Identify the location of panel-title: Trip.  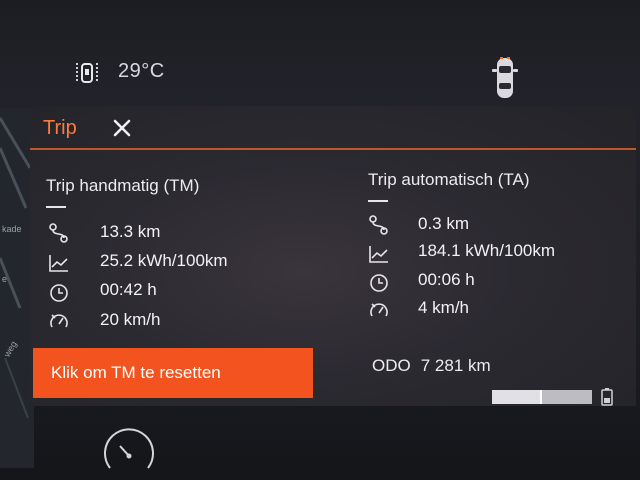
(60, 128).